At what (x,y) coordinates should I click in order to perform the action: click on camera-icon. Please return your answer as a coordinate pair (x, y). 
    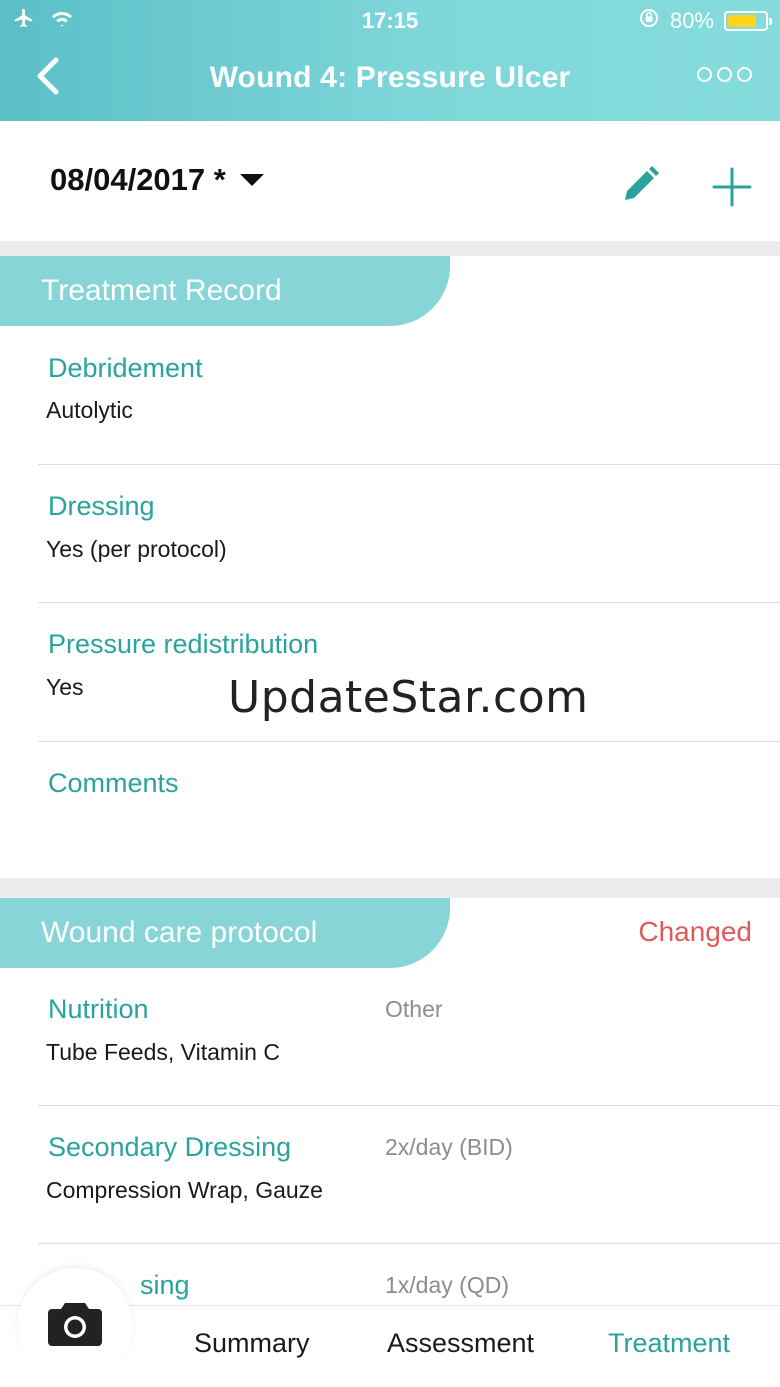
    Looking at the image, I should click on (75, 1326).